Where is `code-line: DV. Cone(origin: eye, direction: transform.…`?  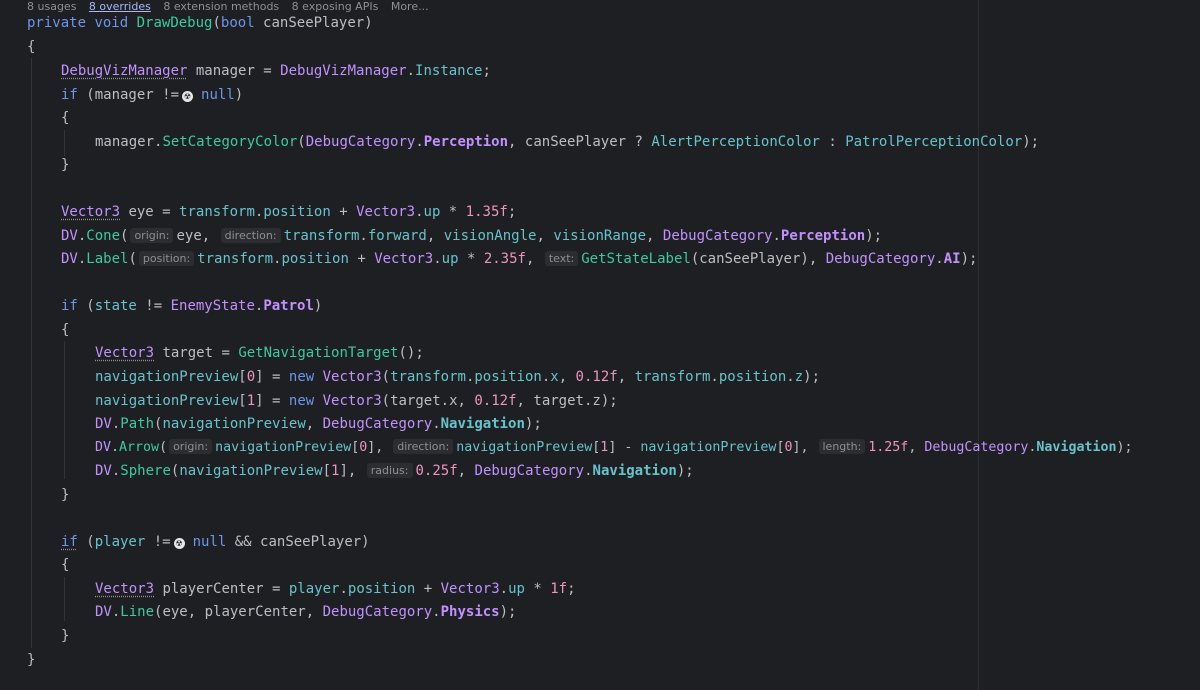 code-line: DV. Cone(origin: eye, direction: transform.… is located at coordinates (471, 236).